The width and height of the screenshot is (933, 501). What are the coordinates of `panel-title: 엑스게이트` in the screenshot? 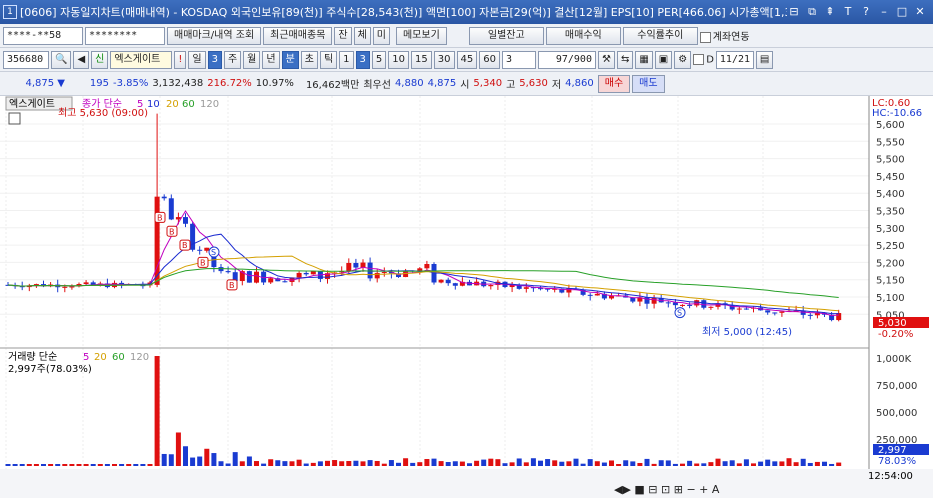 It's located at (32, 104).